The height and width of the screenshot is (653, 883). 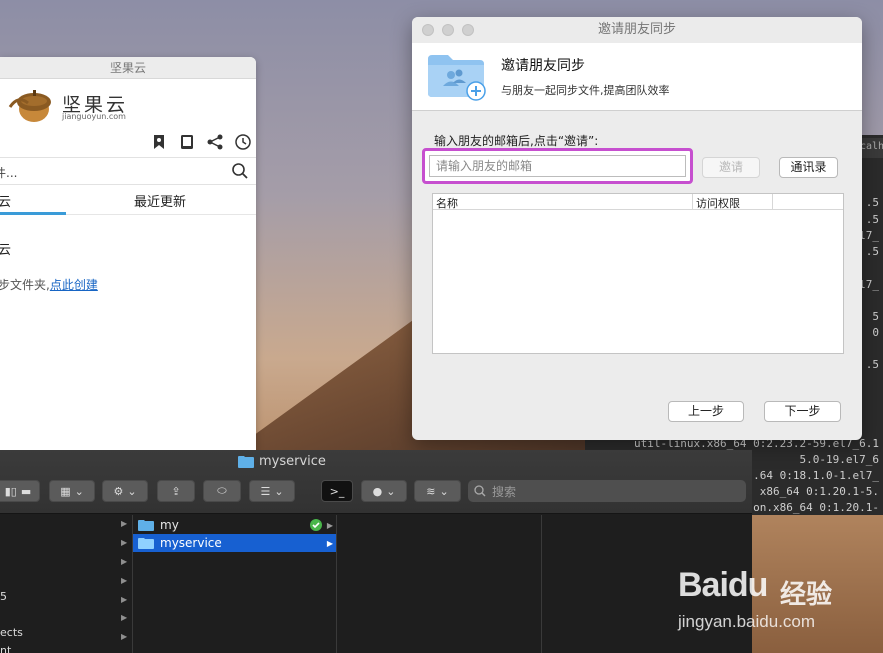 I want to click on toolbar, so click(x=201, y=142).